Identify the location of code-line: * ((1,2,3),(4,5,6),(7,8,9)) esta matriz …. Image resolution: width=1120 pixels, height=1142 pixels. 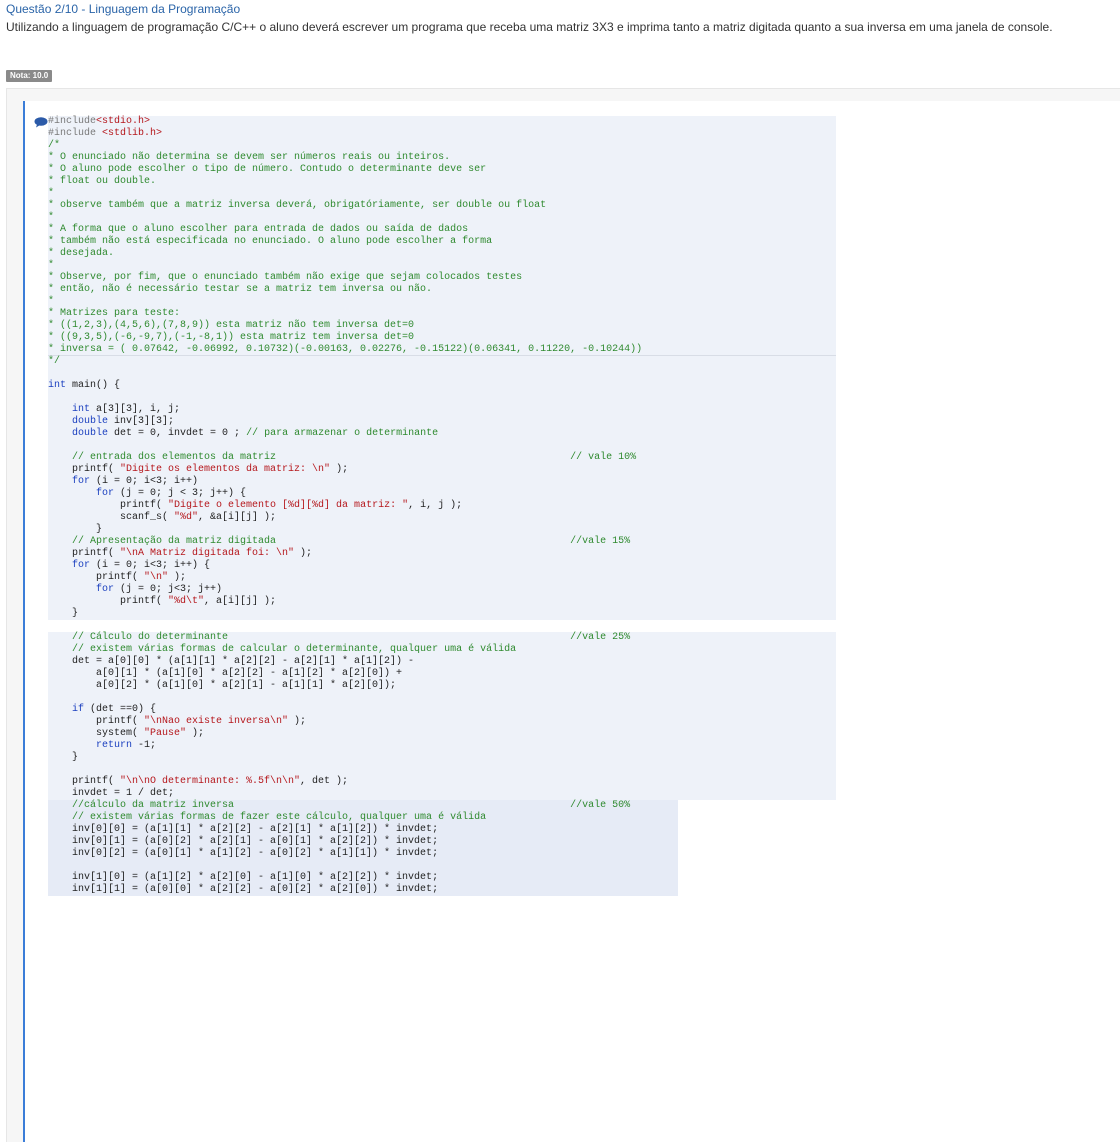
(442, 326).